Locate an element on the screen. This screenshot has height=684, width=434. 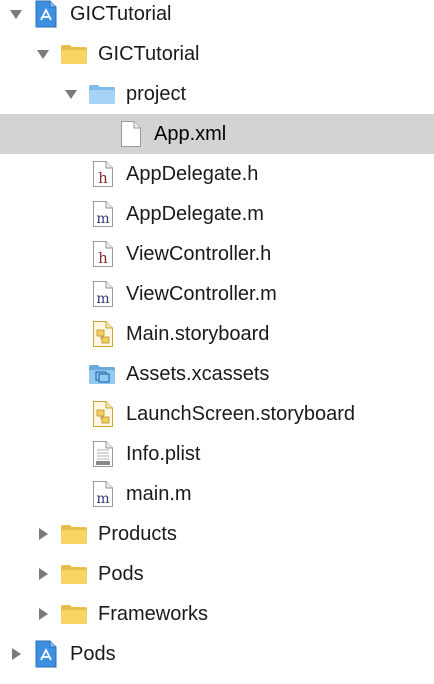
tree-row-viewcontroller-h: h ViewController.h is located at coordinates (217, 254).